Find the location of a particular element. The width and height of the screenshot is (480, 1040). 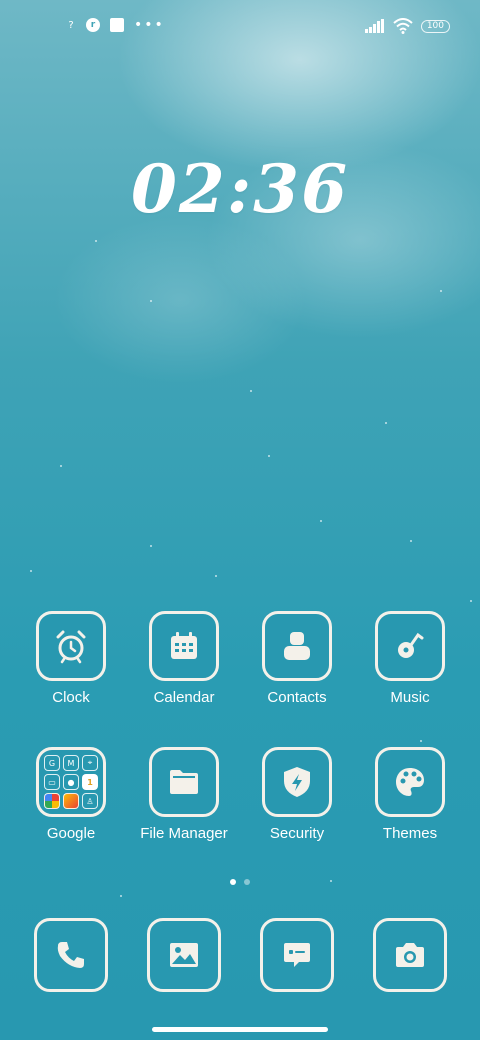

app-label: Google is located at coordinates (71, 833).